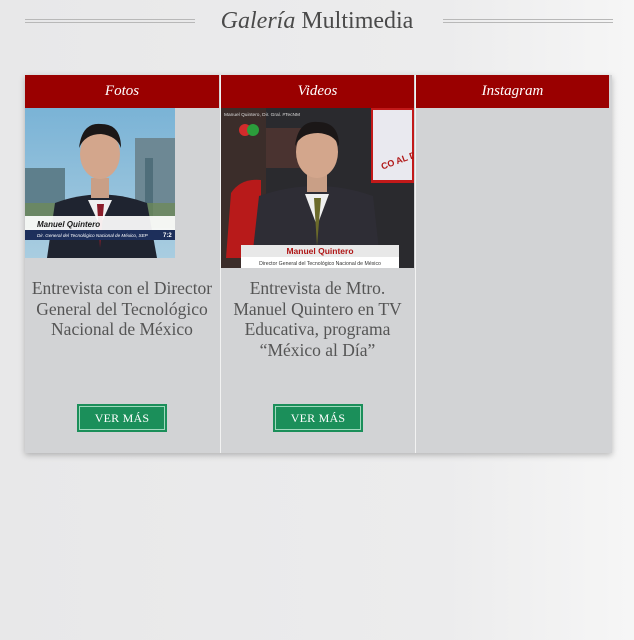  Describe the element at coordinates (317, 91) in the screenshot. I see `tab-videos: Videos` at that location.